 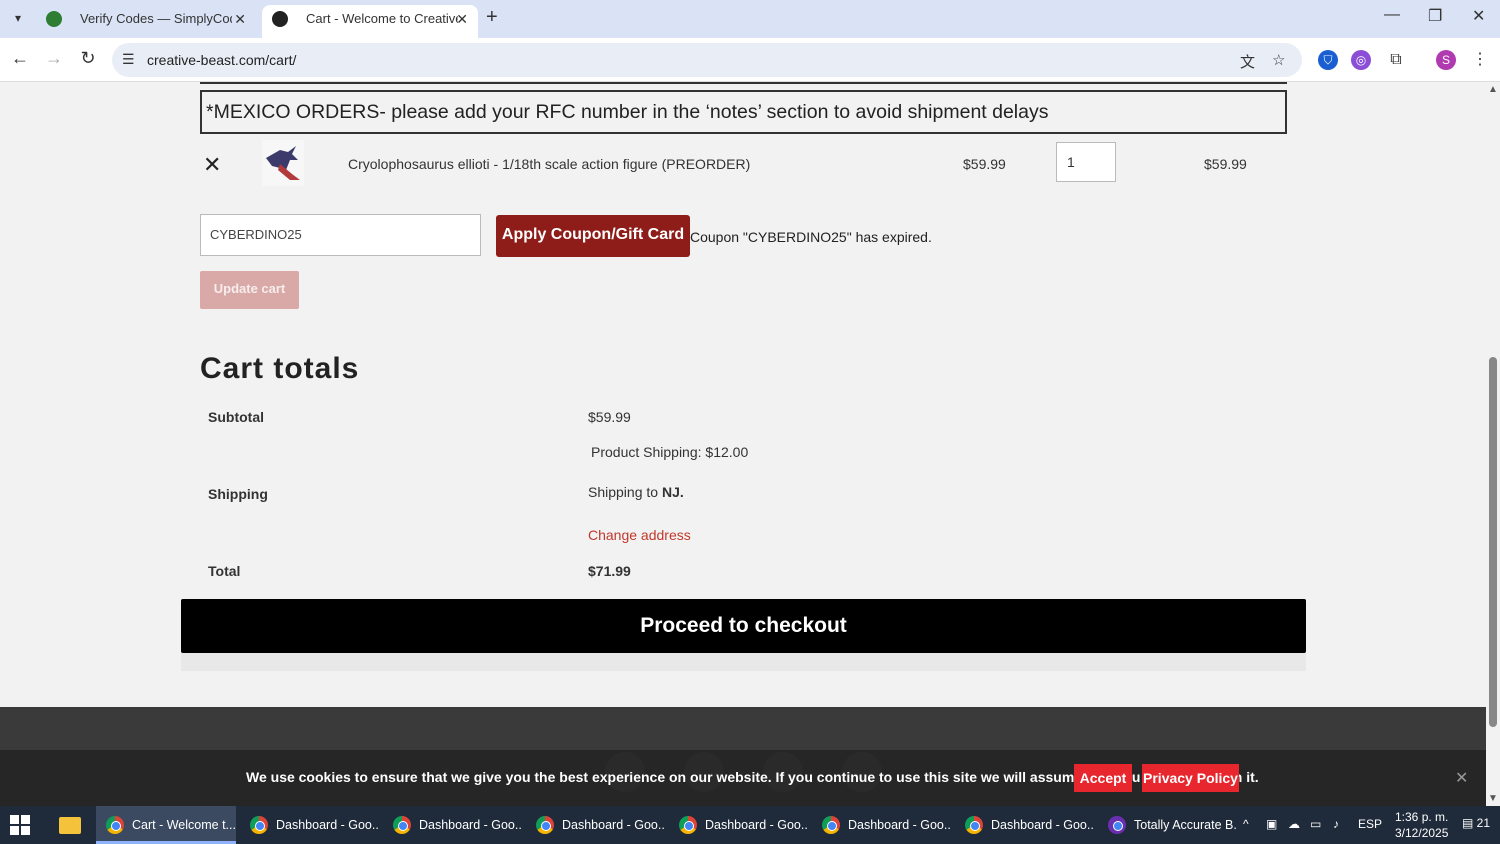 I want to click on extension-purple-icon: ◎, so click(x=1361, y=60).